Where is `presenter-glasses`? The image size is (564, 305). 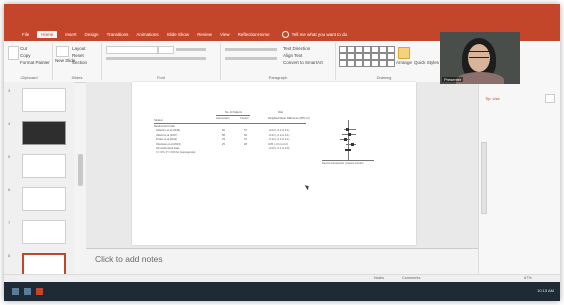 presenter-glasses is located at coordinates (479, 54).